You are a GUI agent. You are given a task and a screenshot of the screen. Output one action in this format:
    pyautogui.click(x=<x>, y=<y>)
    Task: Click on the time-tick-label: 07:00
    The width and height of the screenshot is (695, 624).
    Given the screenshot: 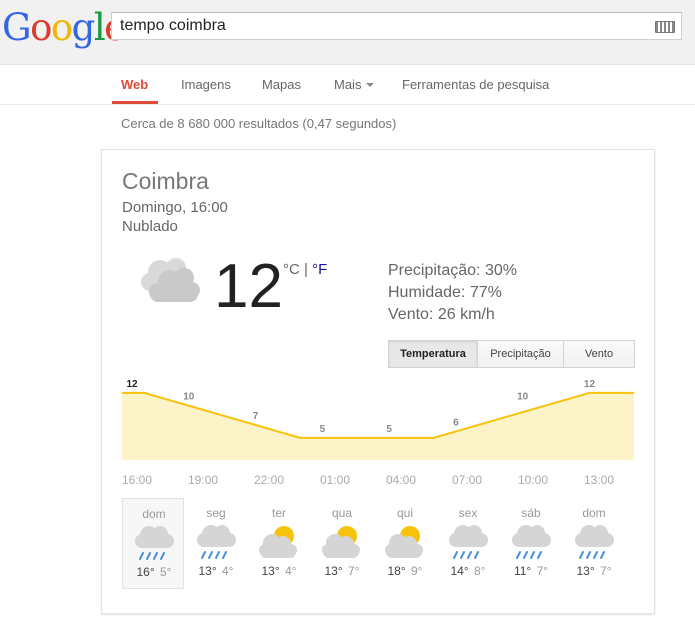 What is the action you would take?
    pyautogui.click(x=467, y=480)
    